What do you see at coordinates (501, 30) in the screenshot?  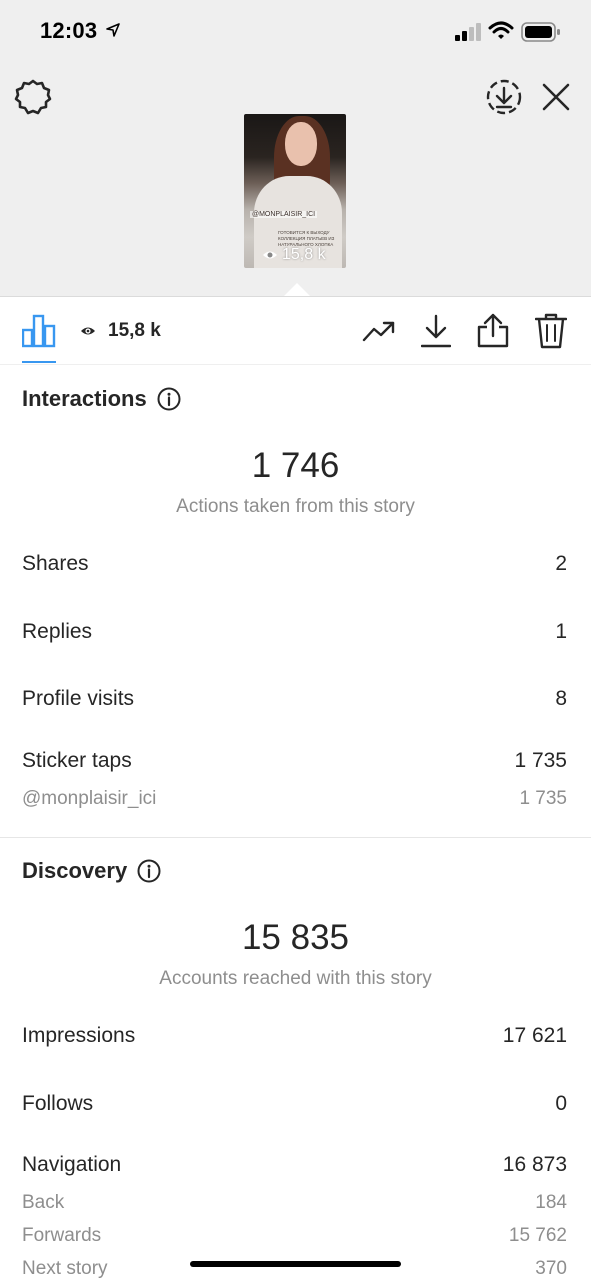 I see `wifi-icon` at bounding box center [501, 30].